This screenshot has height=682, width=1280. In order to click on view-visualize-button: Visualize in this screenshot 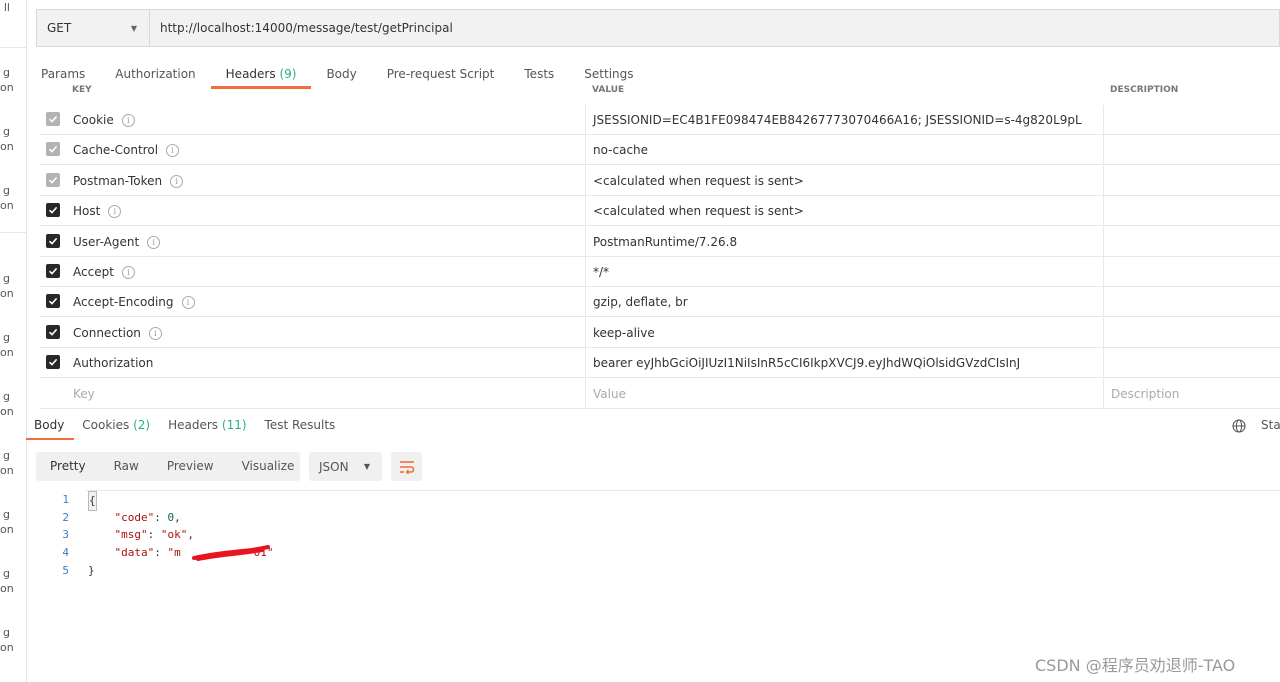, I will do `click(268, 466)`.